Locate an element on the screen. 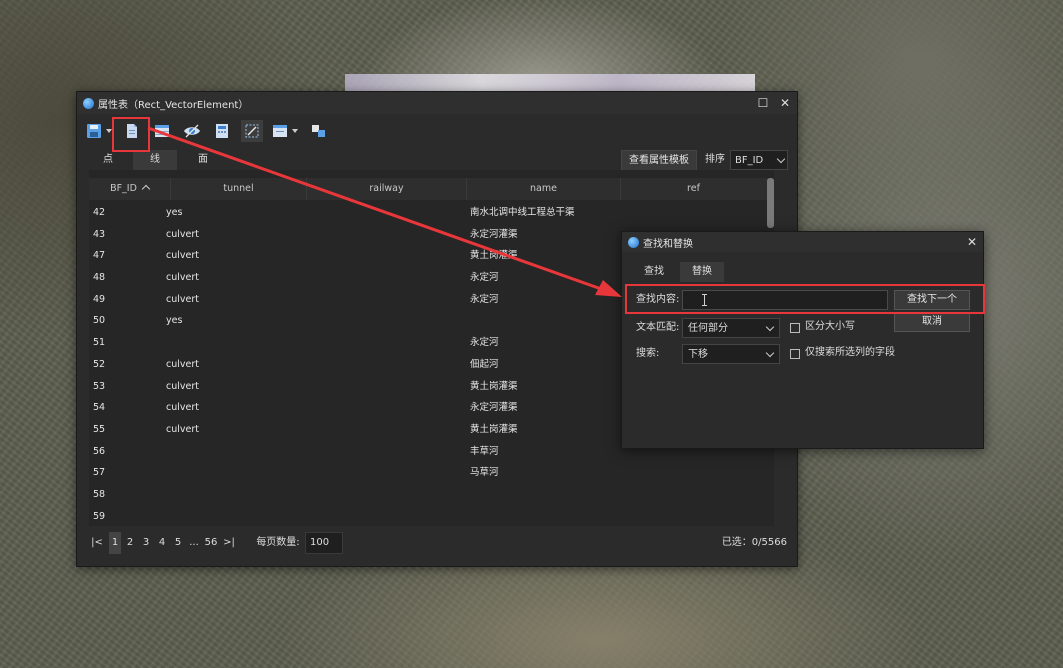 Image resolution: width=1063 pixels, height=668 pixels. annotation-arrow is located at coordinates (384, 211).